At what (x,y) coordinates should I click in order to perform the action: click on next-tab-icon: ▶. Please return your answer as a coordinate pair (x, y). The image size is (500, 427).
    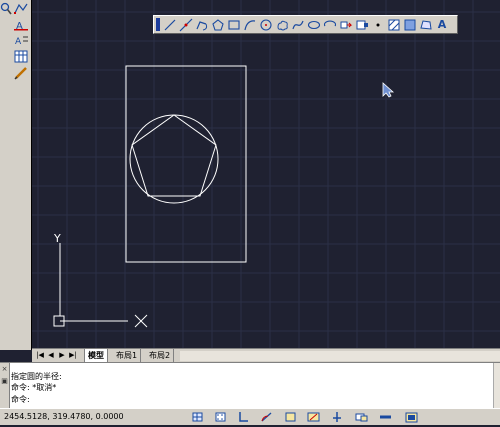
    Looking at the image, I should click on (62, 355).